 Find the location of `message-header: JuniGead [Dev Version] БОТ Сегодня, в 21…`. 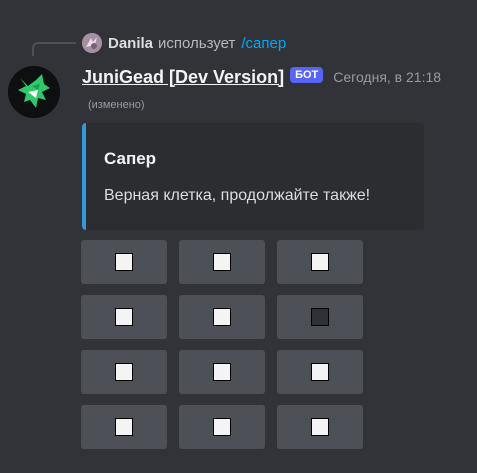

message-header: JuniGead [Dev Version] БОТ Сегодня, в 21… is located at coordinates (261, 77).